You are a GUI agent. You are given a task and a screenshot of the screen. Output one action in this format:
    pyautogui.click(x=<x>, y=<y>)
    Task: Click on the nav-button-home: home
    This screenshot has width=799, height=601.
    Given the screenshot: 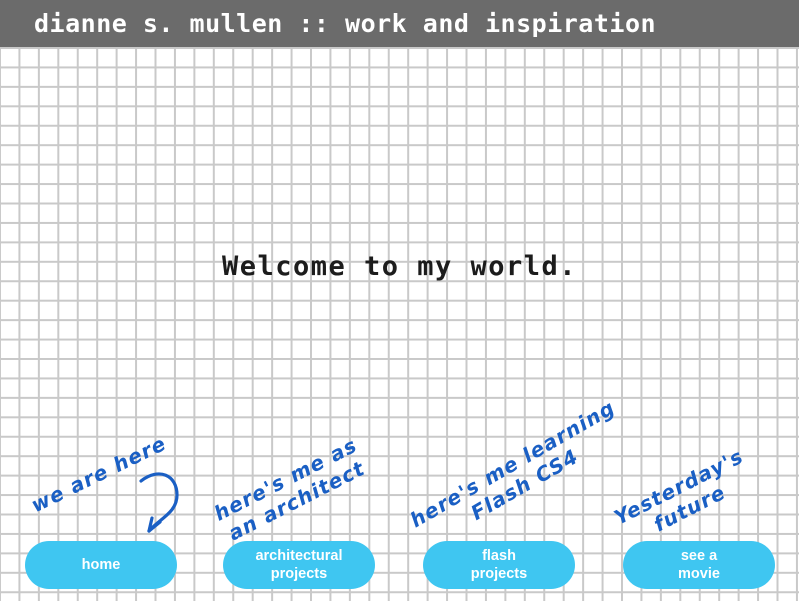 What is the action you would take?
    pyautogui.click(x=101, y=565)
    